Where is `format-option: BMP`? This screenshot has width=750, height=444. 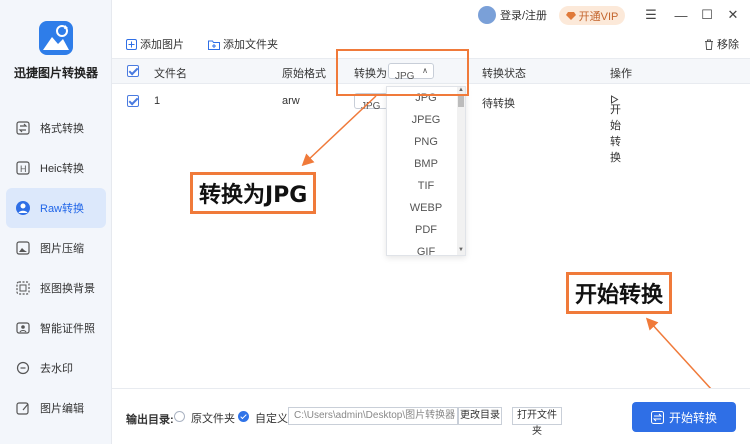
format-option: BMP is located at coordinates (426, 164).